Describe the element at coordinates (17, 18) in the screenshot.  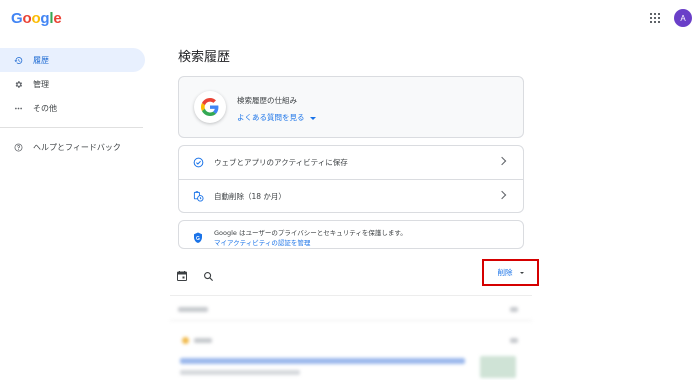
I see `logo-letter-g: G` at that location.